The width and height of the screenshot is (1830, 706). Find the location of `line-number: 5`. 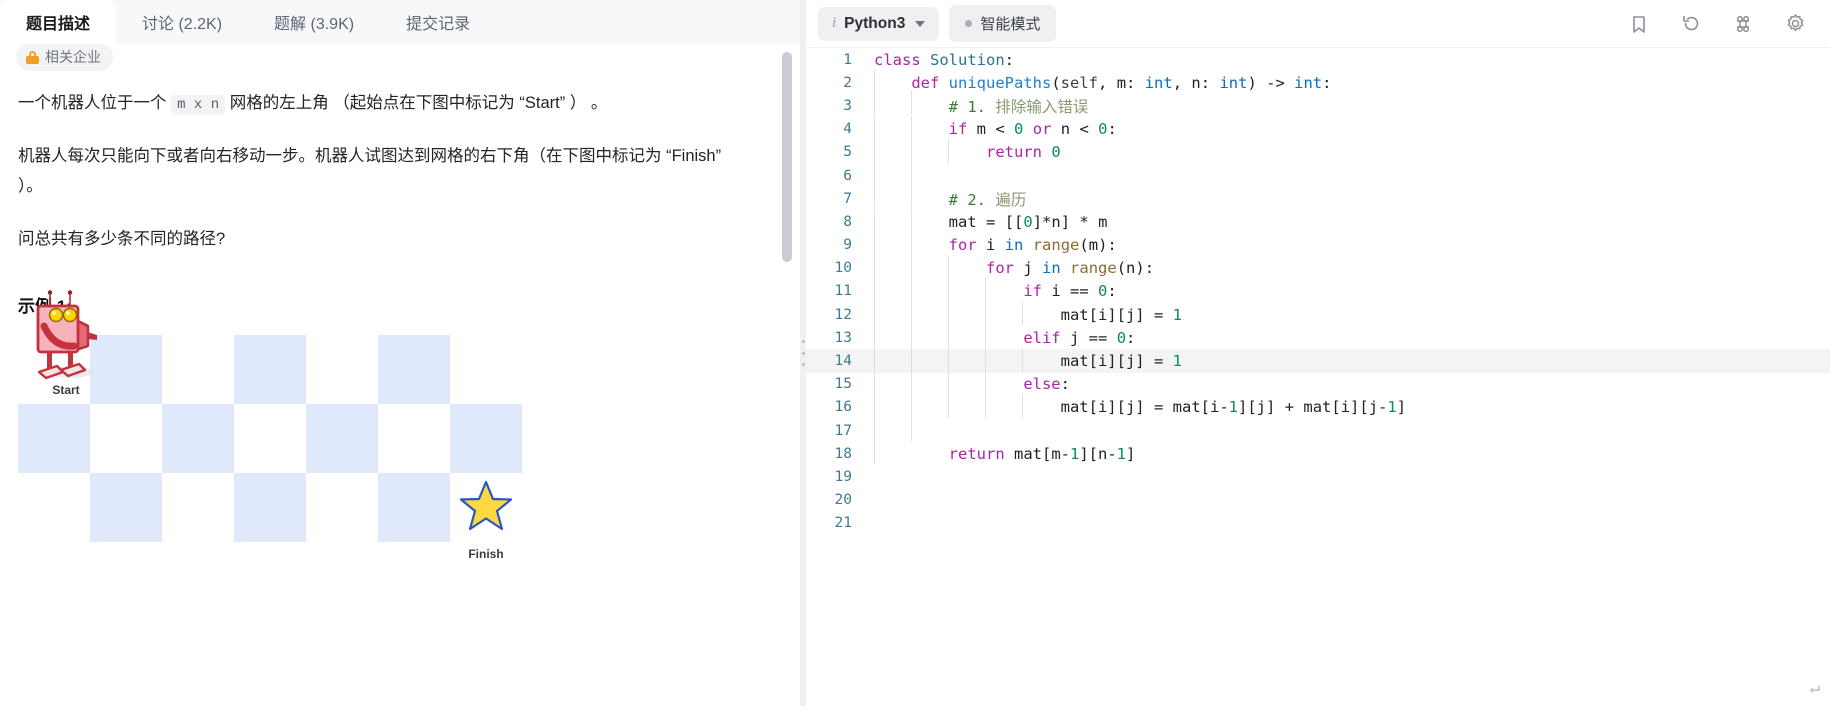

line-number: 5 is located at coordinates (847, 152).